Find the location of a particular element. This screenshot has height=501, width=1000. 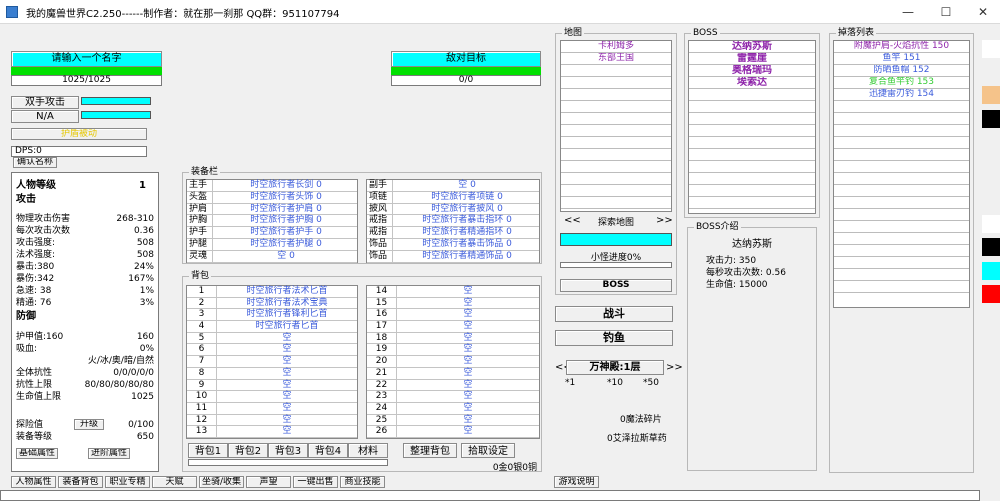

dungeon-floor-button: 万神殿:1层 is located at coordinates (615, 367).